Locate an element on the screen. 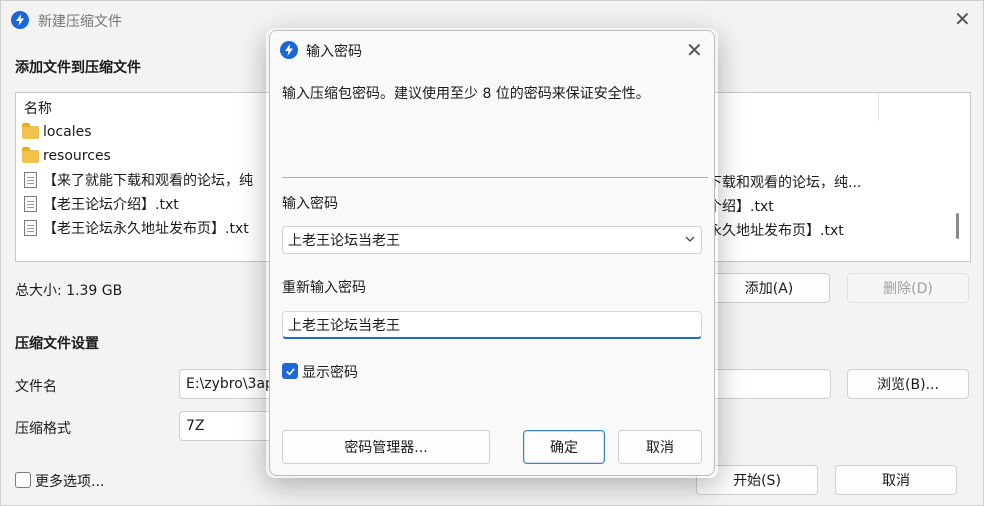  settings-section-title: 压缩文件设置 is located at coordinates (57, 344).